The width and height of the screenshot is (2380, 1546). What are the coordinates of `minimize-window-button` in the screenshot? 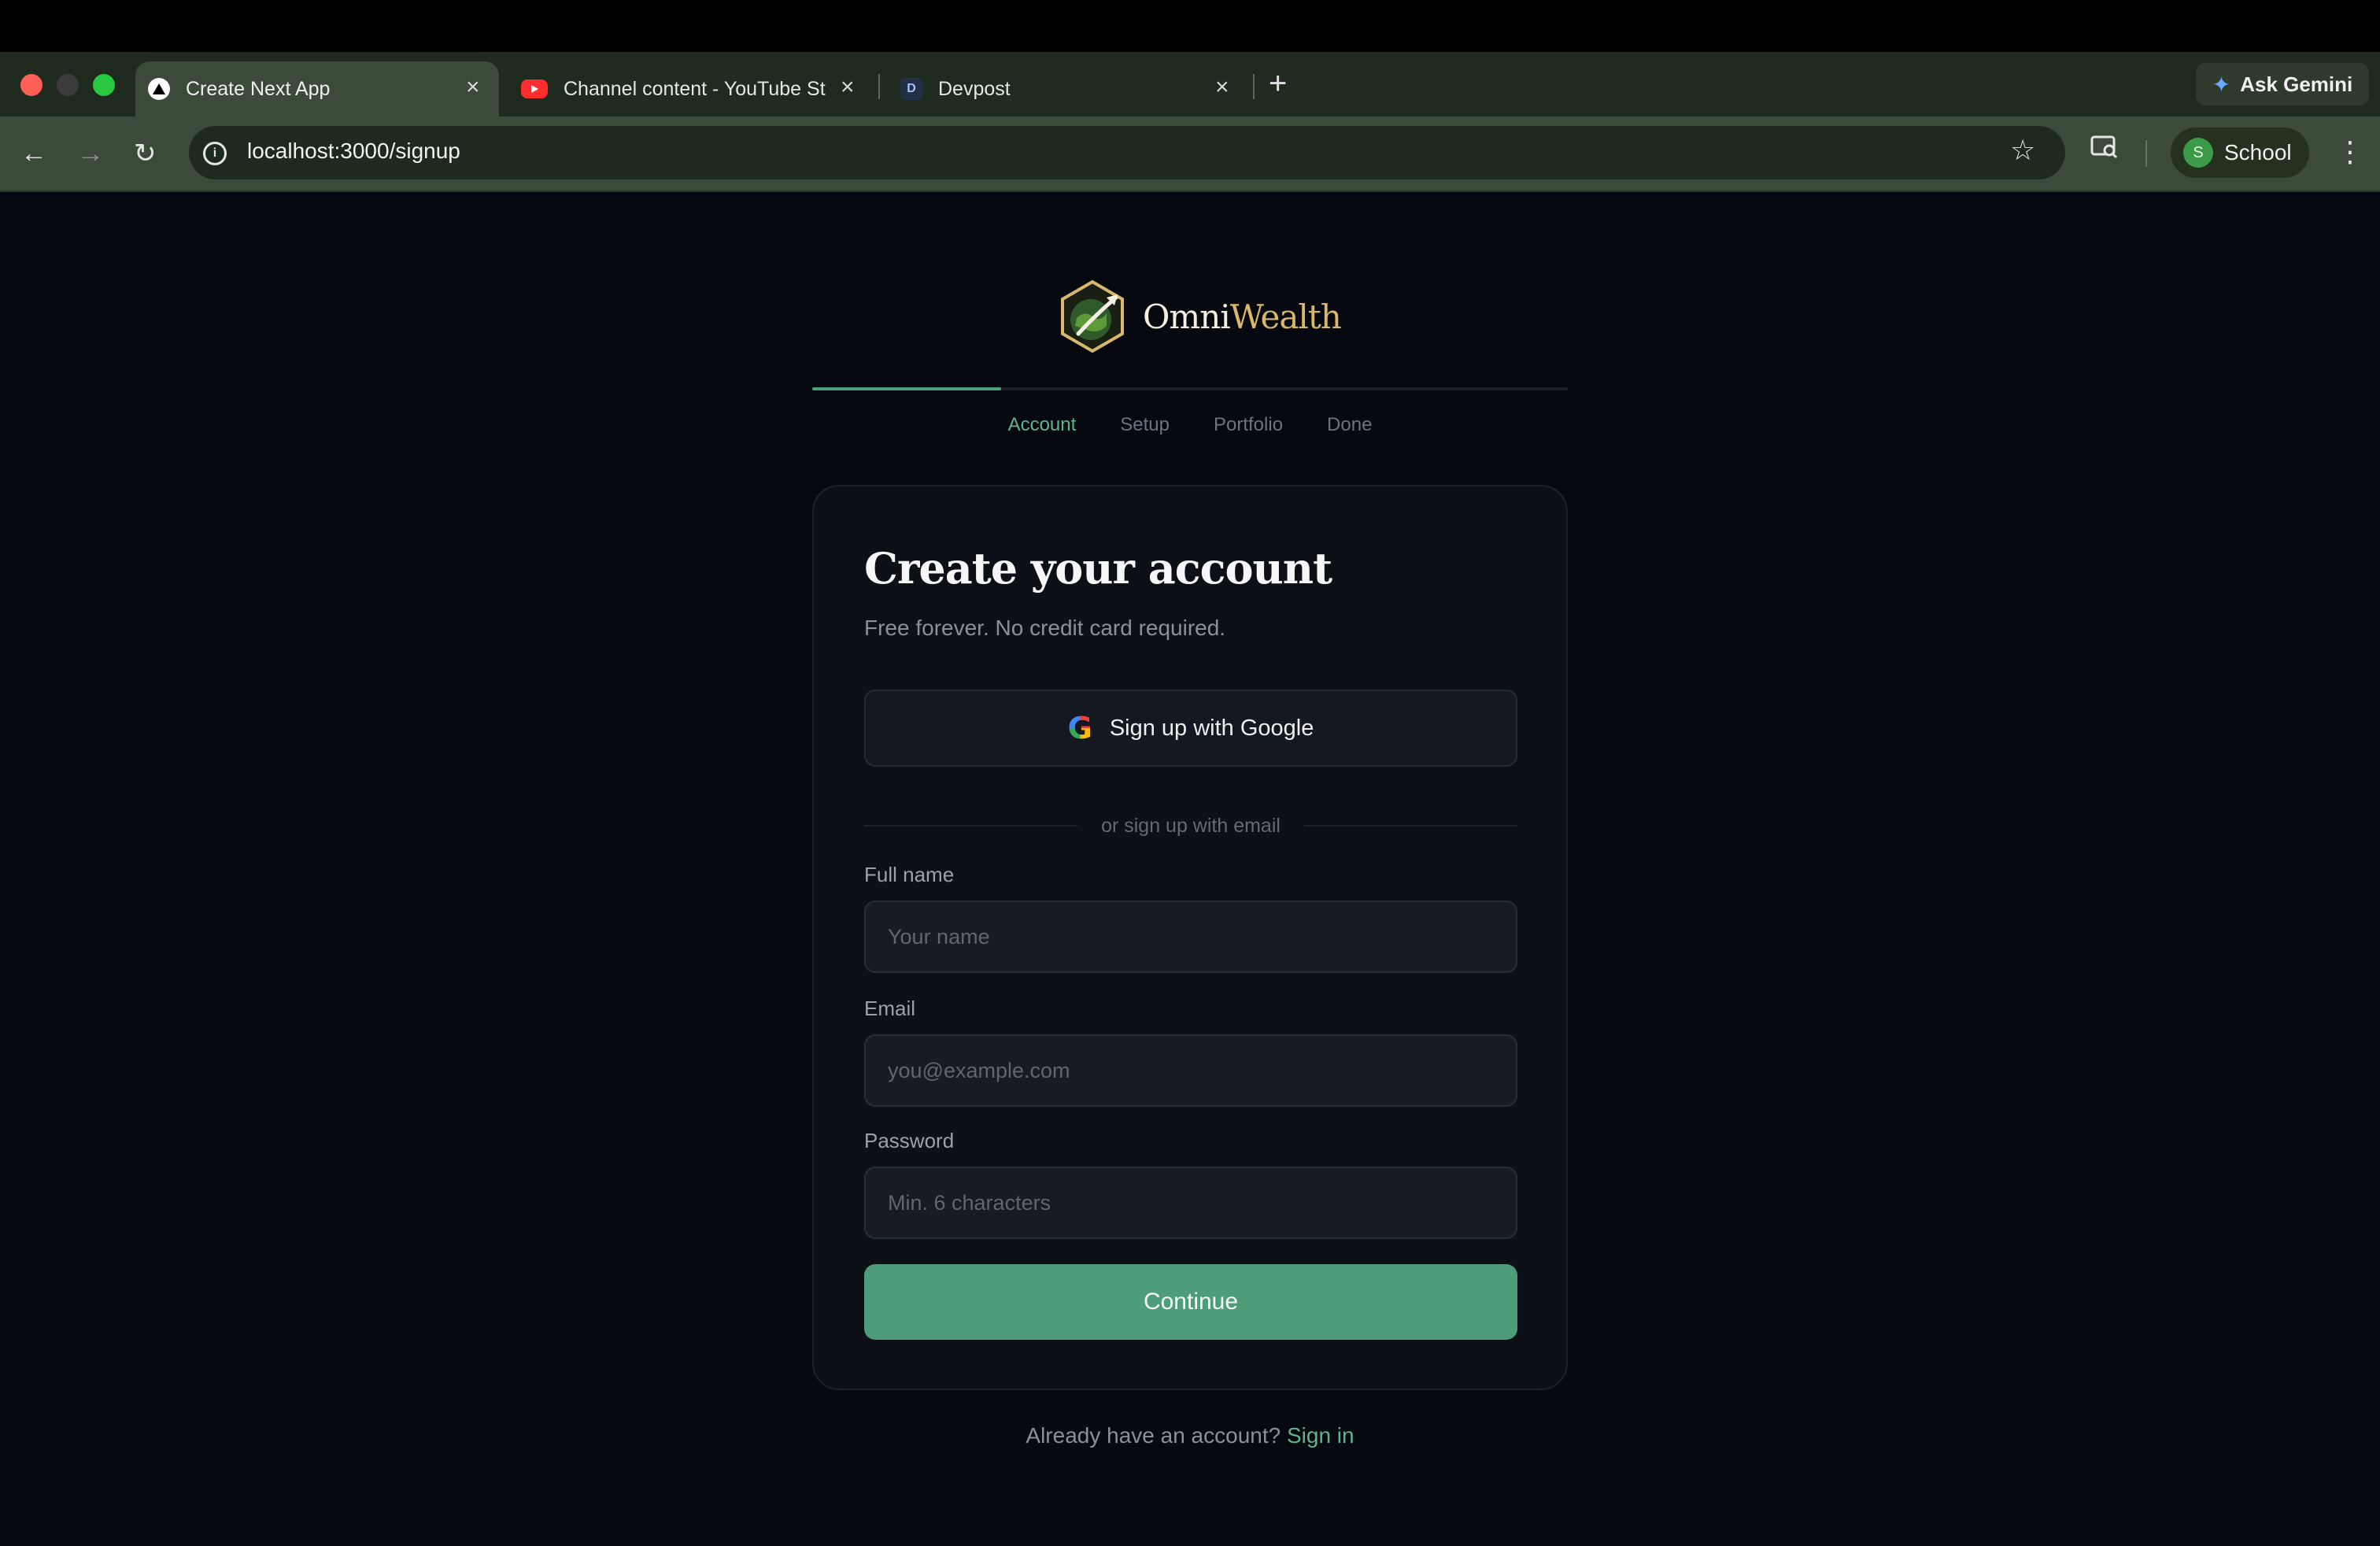 It's located at (68, 85).